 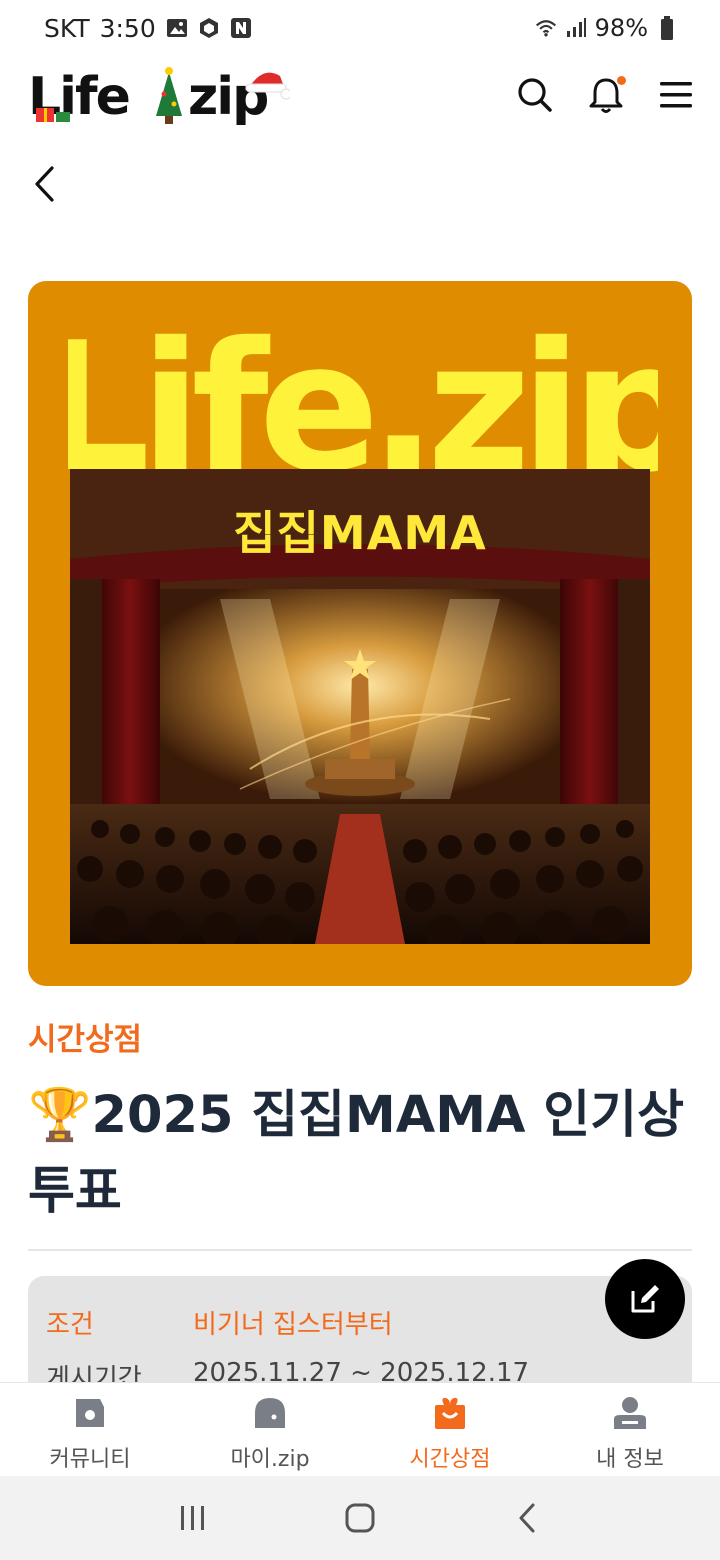 I want to click on wifi-icon, so click(x=546, y=28).